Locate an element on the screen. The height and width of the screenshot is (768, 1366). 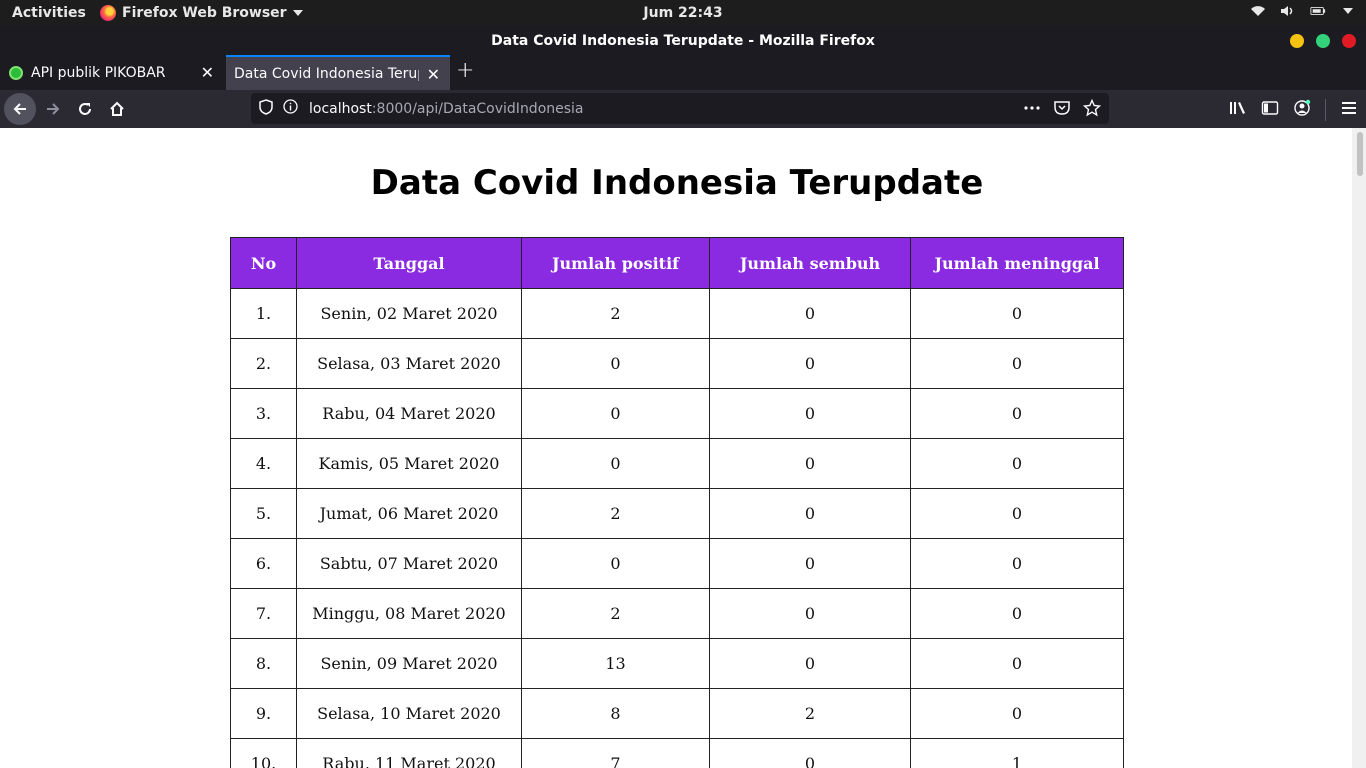
firefox-logo-icon is located at coordinates (108, 13).